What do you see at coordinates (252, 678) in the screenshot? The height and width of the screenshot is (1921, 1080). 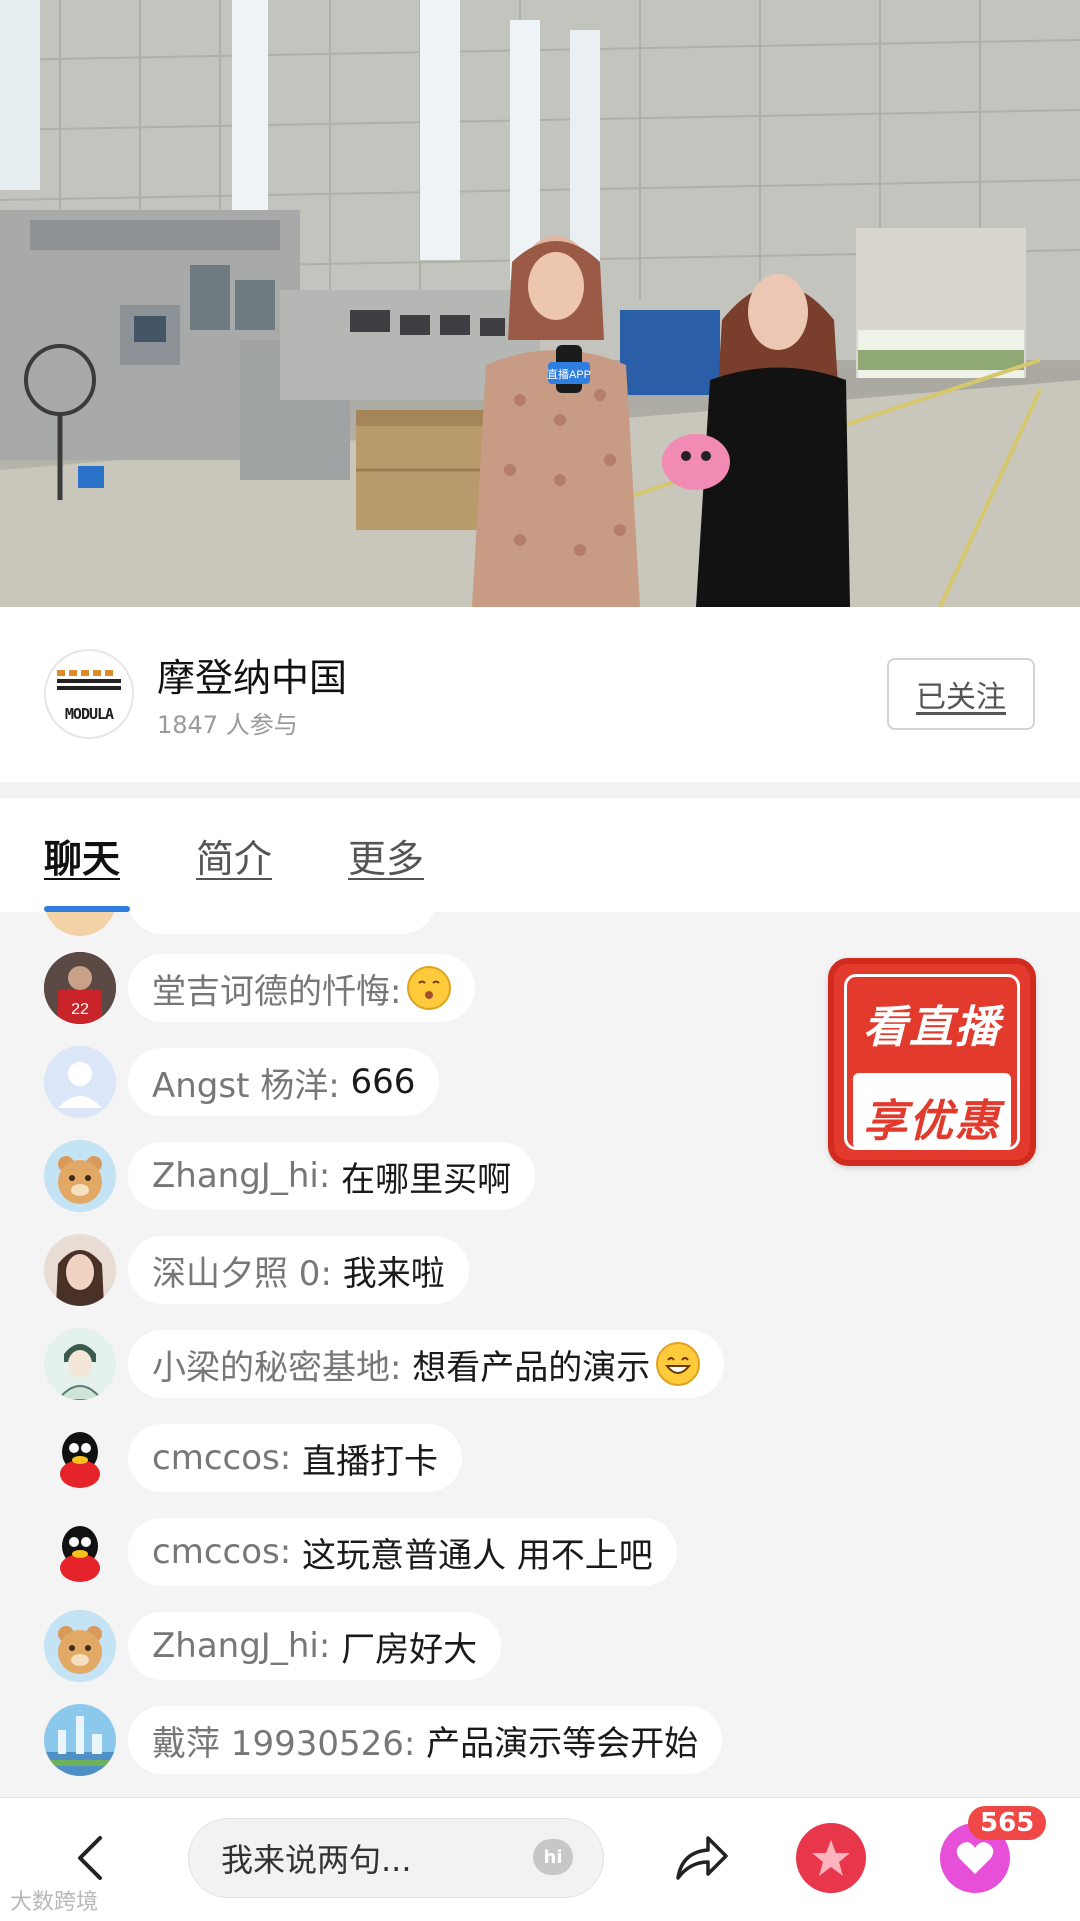 I see `channel-name: 摩登纳中国` at bounding box center [252, 678].